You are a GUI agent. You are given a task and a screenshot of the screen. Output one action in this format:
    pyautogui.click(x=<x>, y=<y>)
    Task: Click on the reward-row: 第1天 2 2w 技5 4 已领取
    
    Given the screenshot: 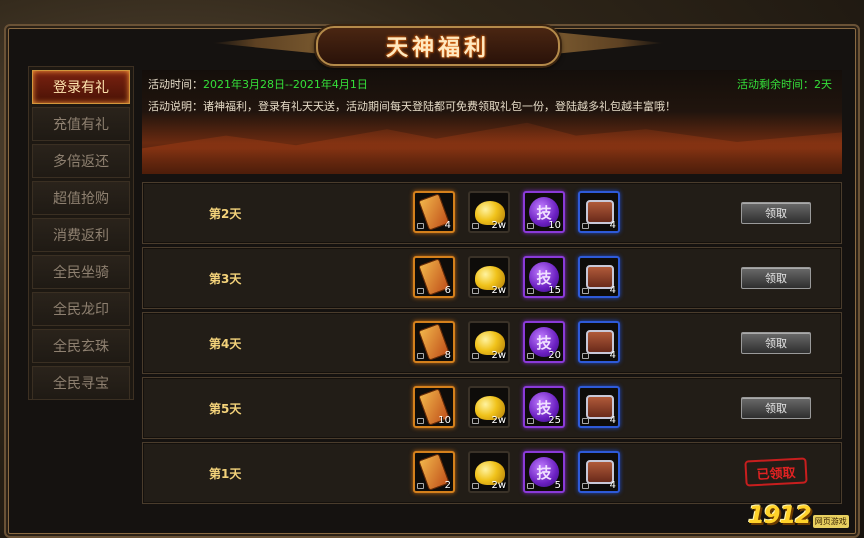 What is the action you would take?
    pyautogui.click(x=492, y=473)
    